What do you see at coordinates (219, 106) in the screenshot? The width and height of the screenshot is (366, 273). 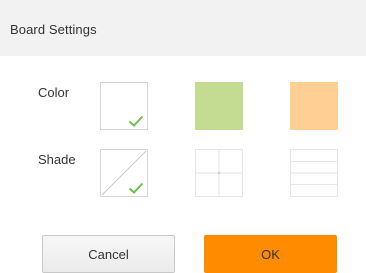 I see `color-swatch-green` at bounding box center [219, 106].